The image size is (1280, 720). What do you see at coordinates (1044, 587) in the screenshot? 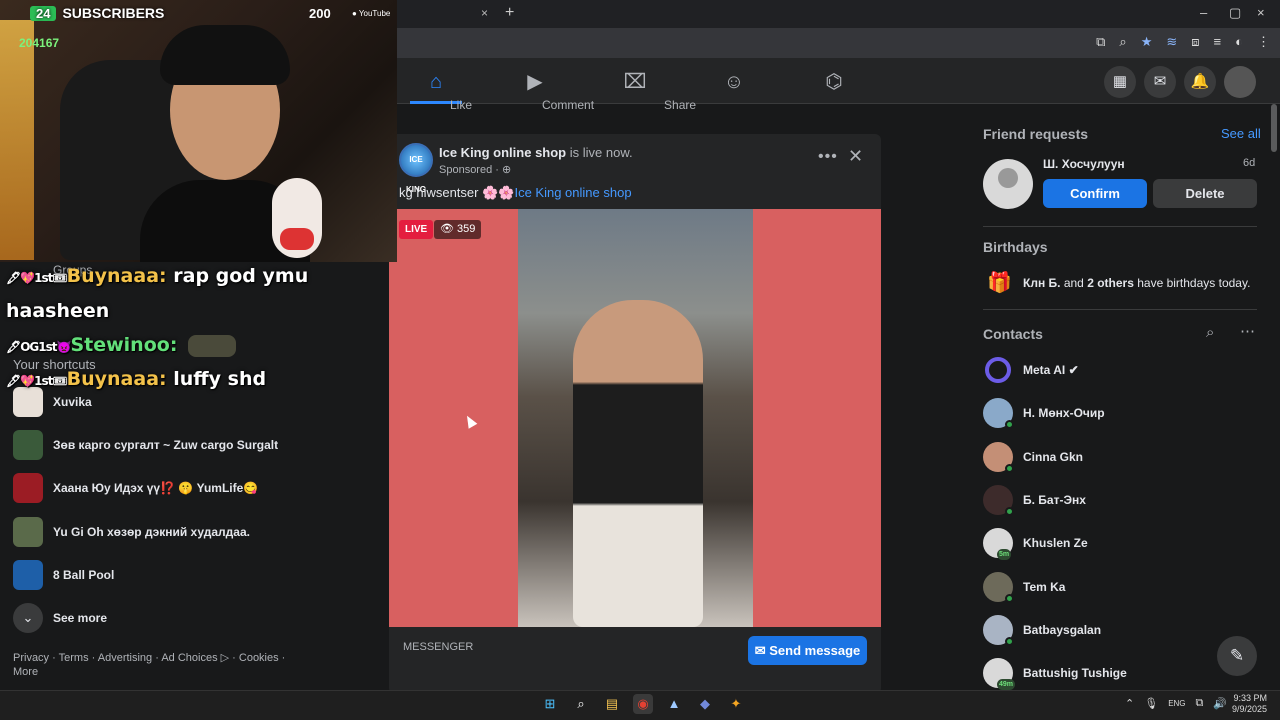
I see `contact-name: Tem Ka` at bounding box center [1044, 587].